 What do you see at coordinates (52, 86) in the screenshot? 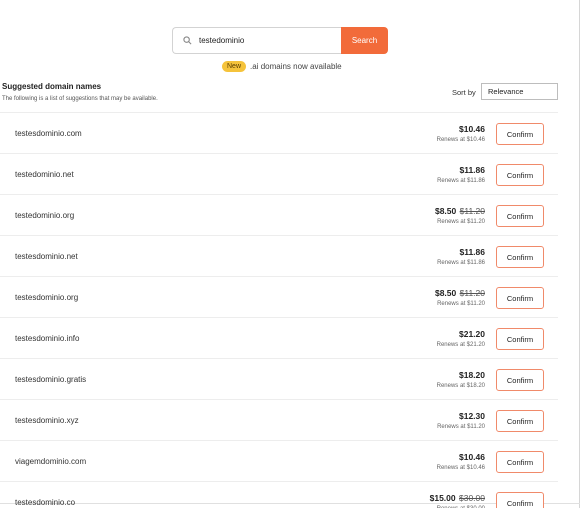
I see `suggestions-title: Suggested domain names` at bounding box center [52, 86].